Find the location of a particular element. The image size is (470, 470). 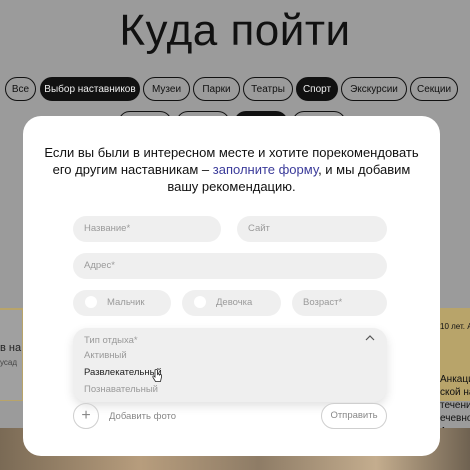

filter-mentors-choice: Выбор наставников is located at coordinates (90, 89).